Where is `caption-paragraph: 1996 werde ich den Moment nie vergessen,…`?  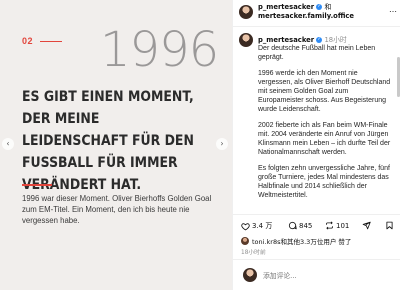 caption-paragraph: 1996 werde ich den Moment nie vergessen,… is located at coordinates (324, 91).